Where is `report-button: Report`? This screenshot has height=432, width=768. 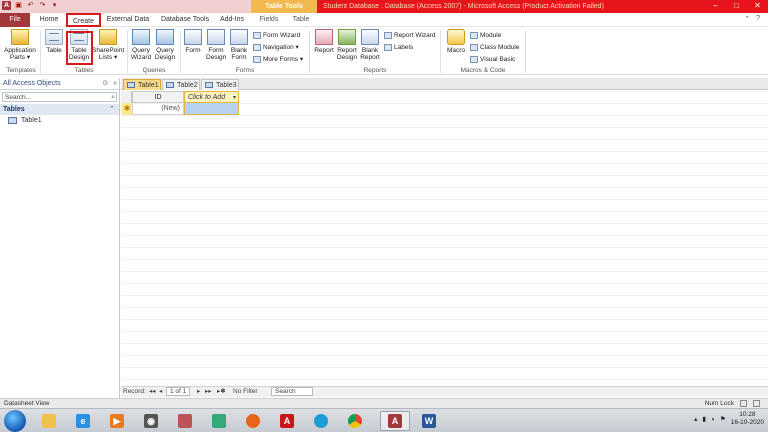 report-button: Report is located at coordinates (324, 41).